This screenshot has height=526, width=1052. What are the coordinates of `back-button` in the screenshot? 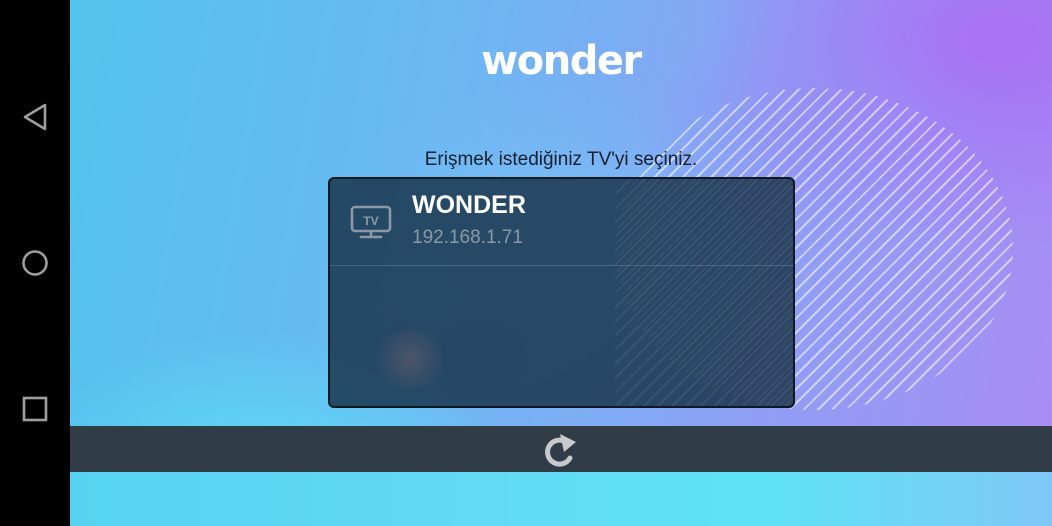 It's located at (35, 117).